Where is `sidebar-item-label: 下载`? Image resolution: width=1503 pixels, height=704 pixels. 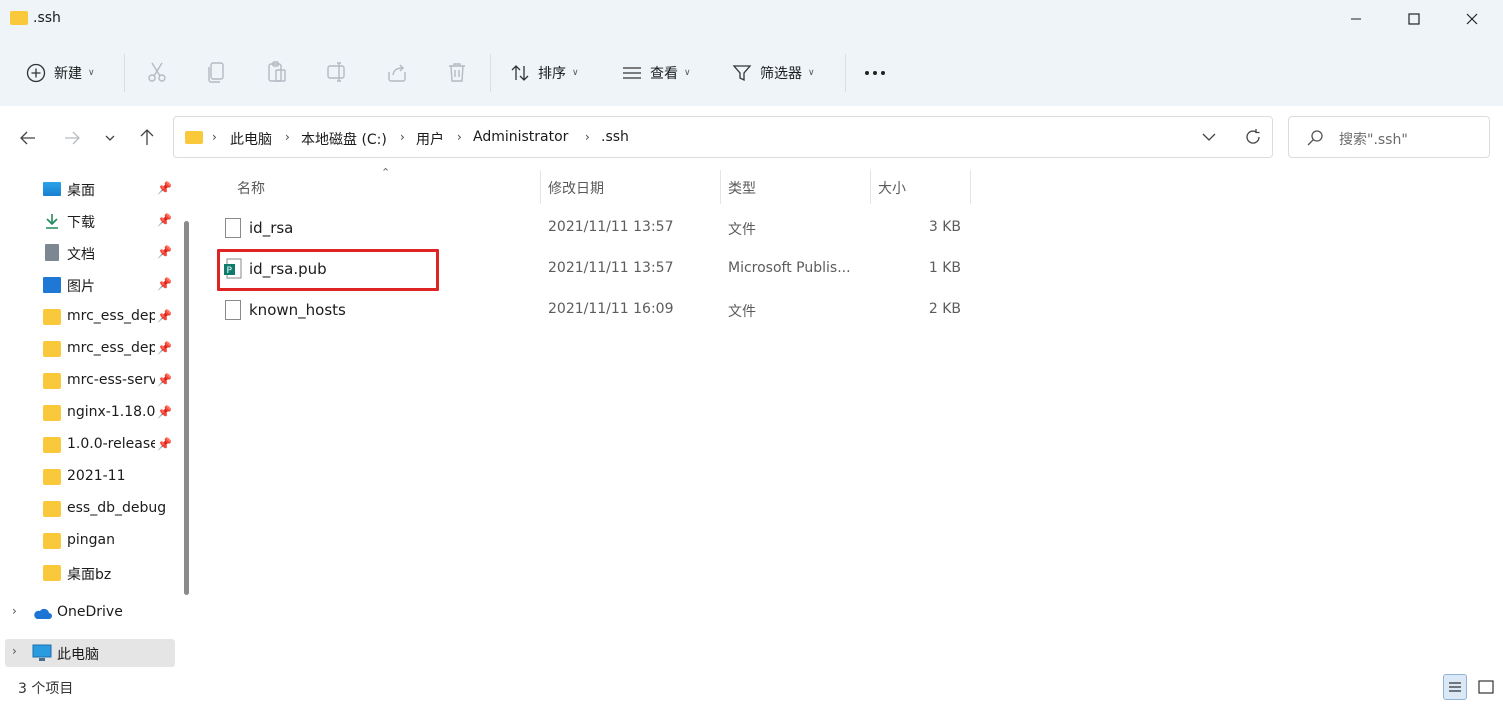 sidebar-item-label: 下载 is located at coordinates (81, 223).